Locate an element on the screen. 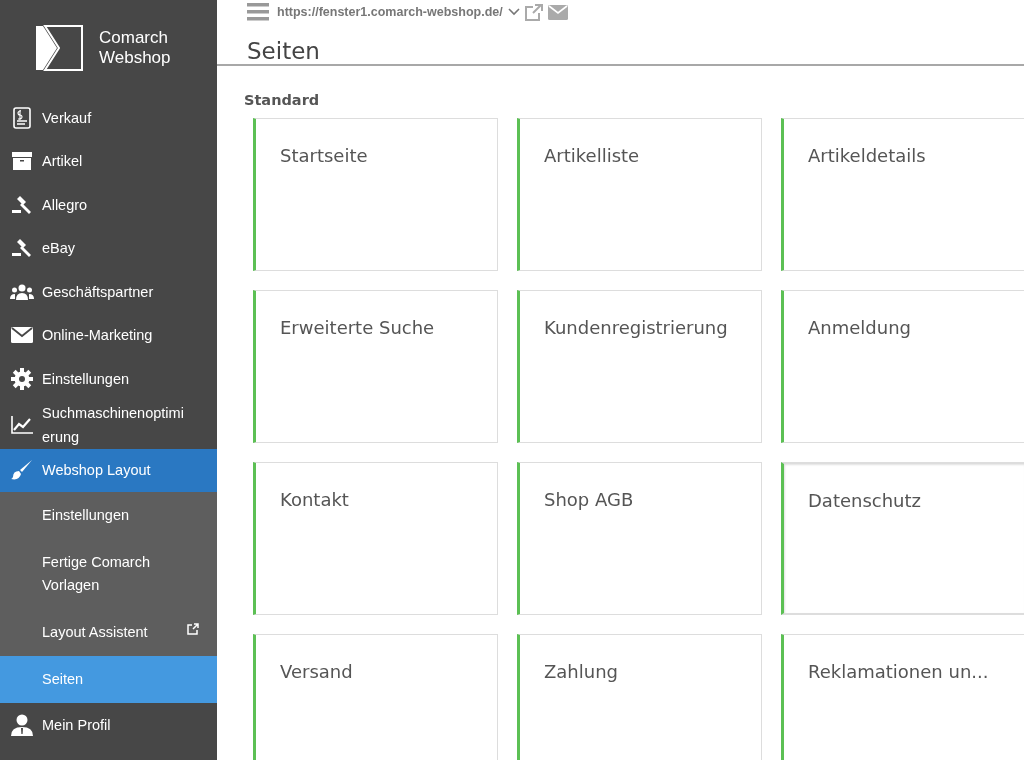  chevron-down-icon is located at coordinates (513, 12).